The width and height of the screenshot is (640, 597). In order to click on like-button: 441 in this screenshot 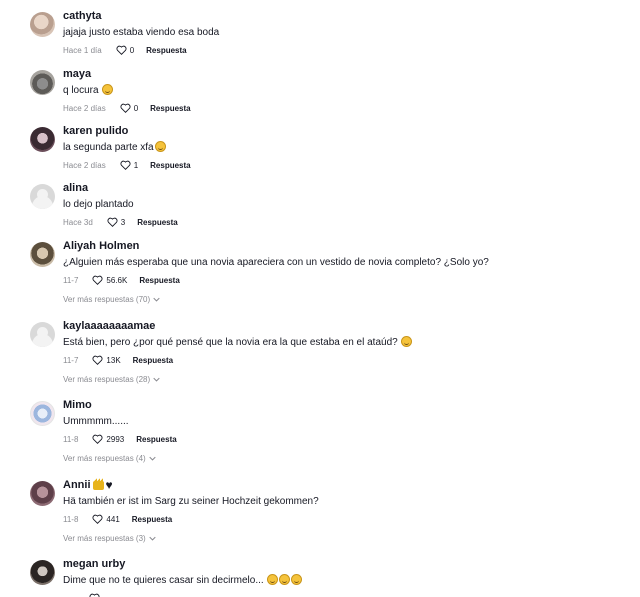, I will do `click(106, 519)`.